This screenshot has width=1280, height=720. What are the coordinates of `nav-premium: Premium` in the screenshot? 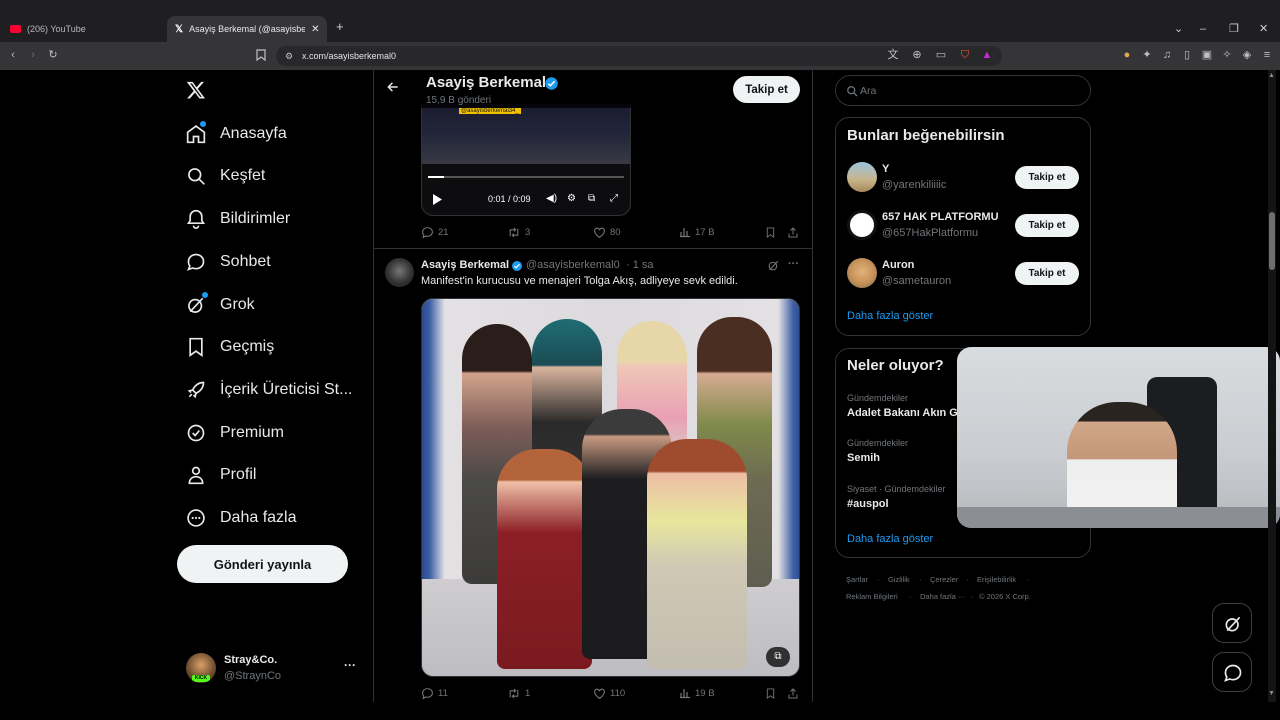 It's located at (235, 433).